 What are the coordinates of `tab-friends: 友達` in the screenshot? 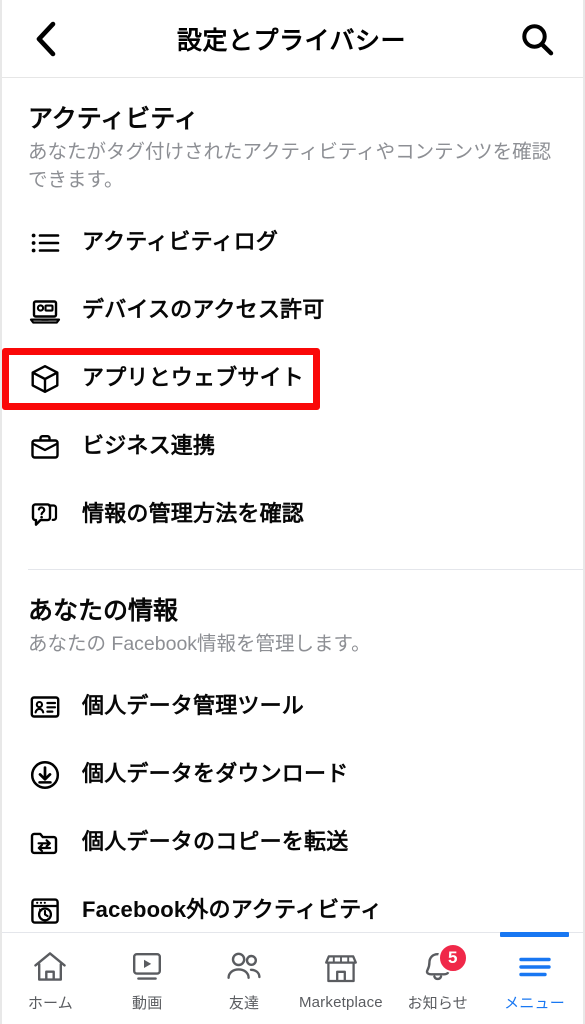 It's located at (244, 978).